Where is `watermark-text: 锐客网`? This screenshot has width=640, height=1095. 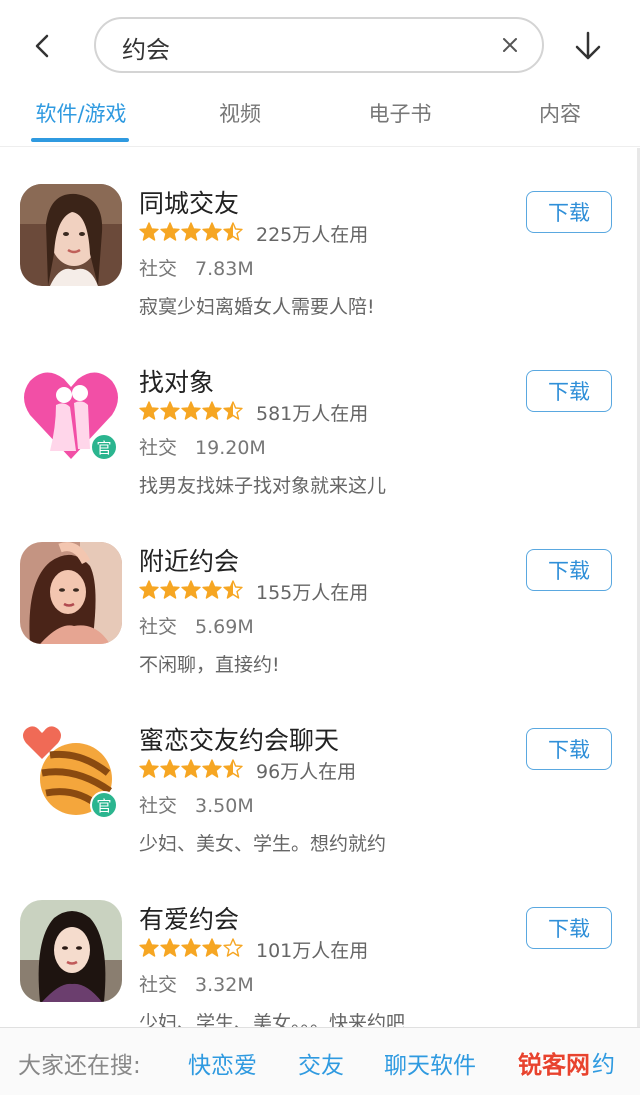 watermark-text: 锐客网 is located at coordinates (554, 1064).